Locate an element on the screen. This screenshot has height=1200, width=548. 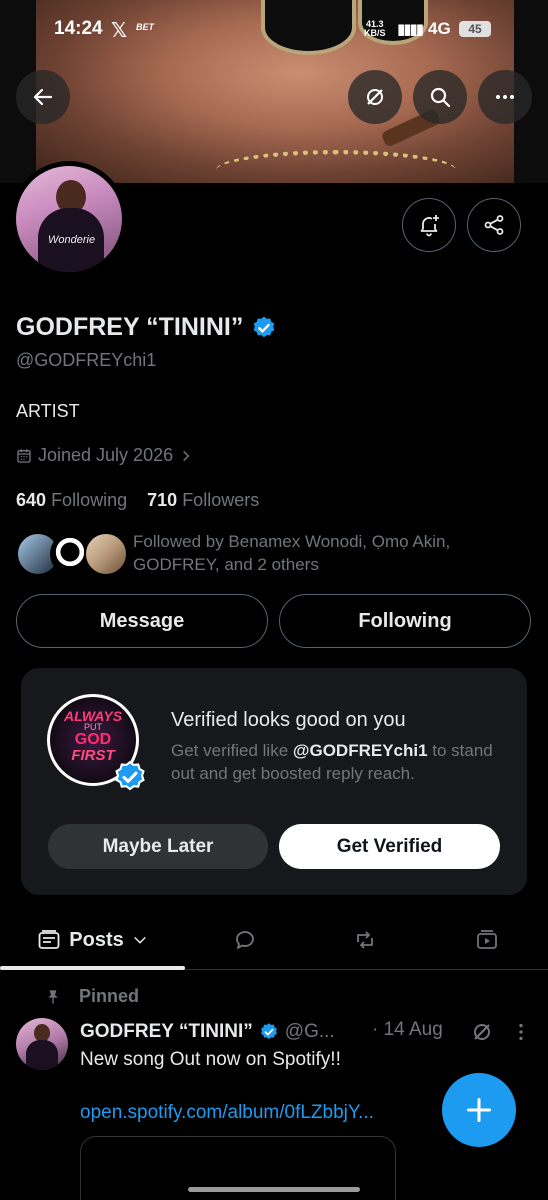
pinned-label: Pinned is located at coordinates (92, 996).